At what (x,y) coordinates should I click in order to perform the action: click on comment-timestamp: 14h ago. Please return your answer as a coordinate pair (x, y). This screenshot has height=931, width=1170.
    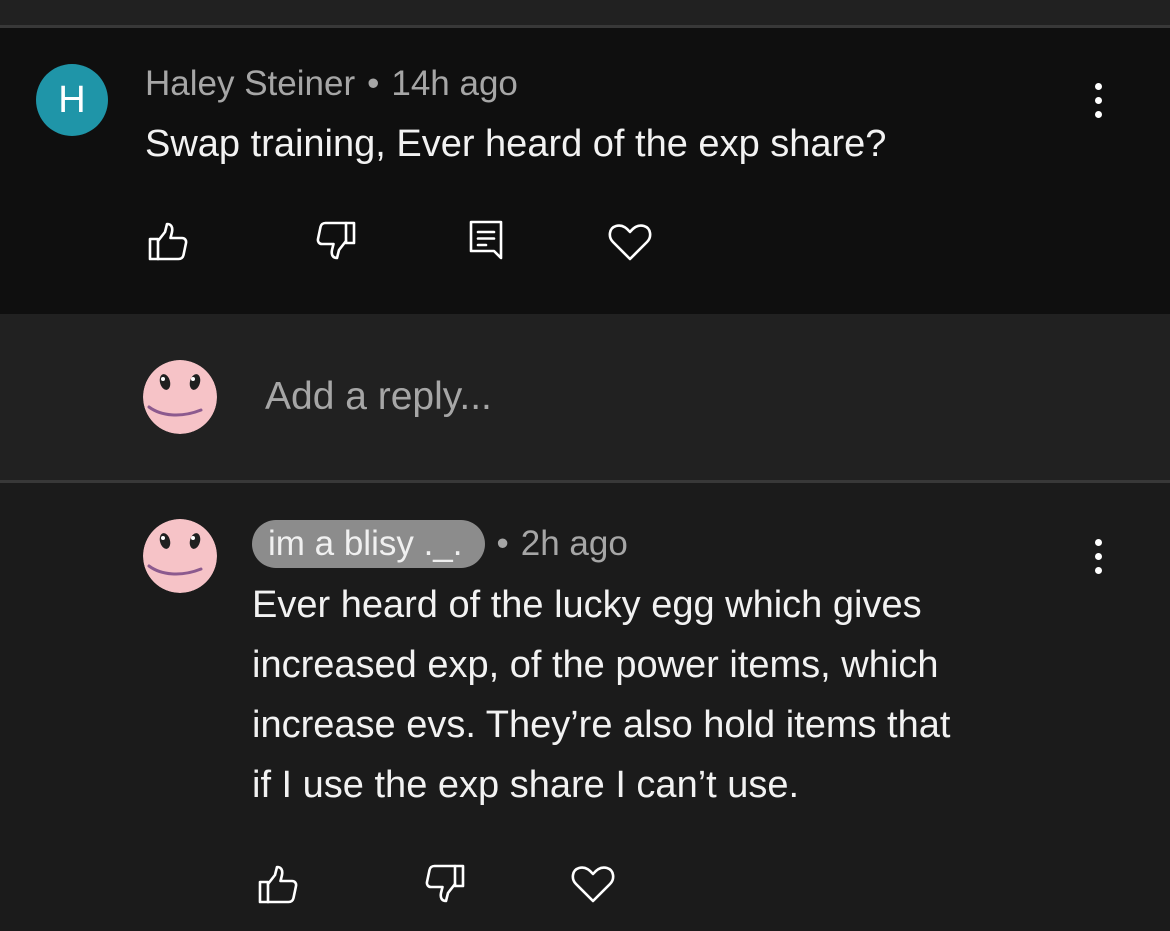
    Looking at the image, I should click on (454, 83).